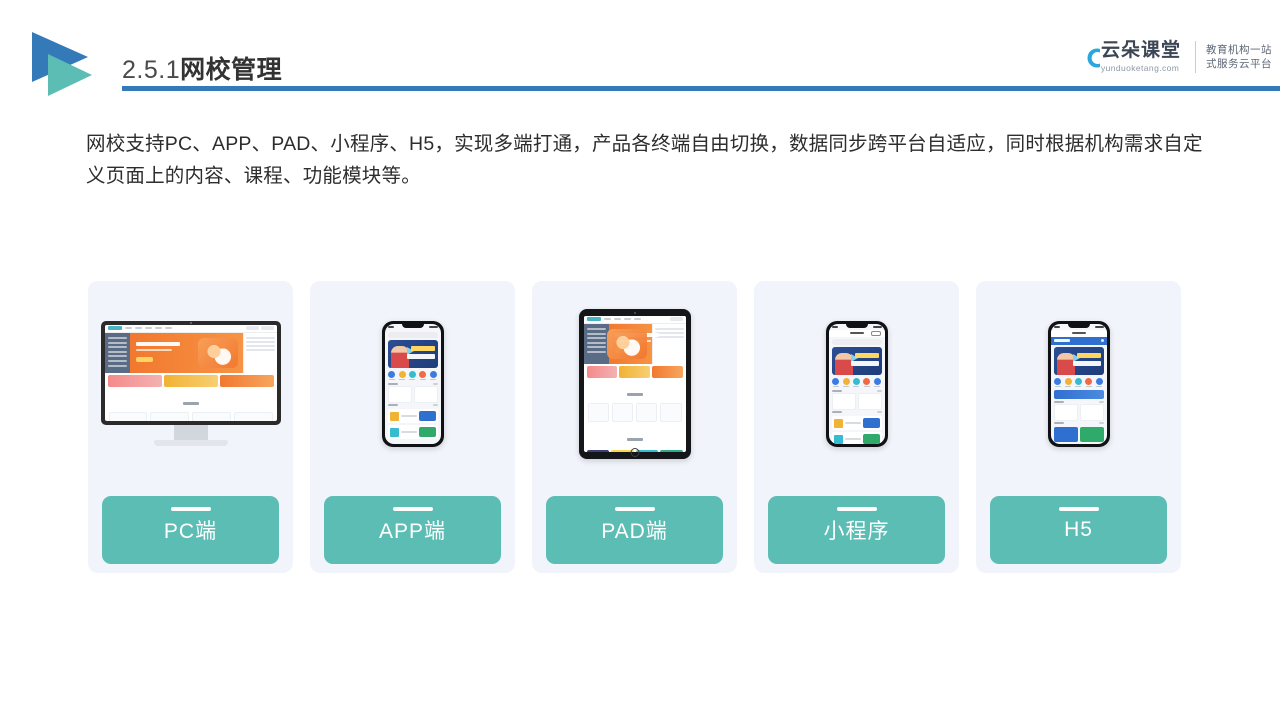 This screenshot has width=1280, height=720. I want to click on platform-label-pad: PAD端, so click(634, 530).